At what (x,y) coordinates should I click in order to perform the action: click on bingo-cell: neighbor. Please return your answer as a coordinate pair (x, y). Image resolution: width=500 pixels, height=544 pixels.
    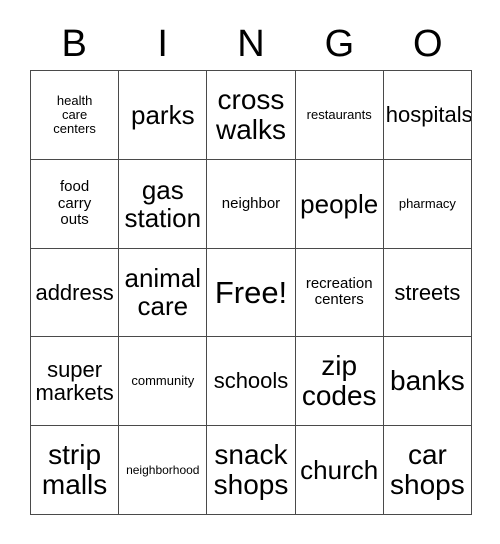
    Looking at the image, I should click on (251, 204).